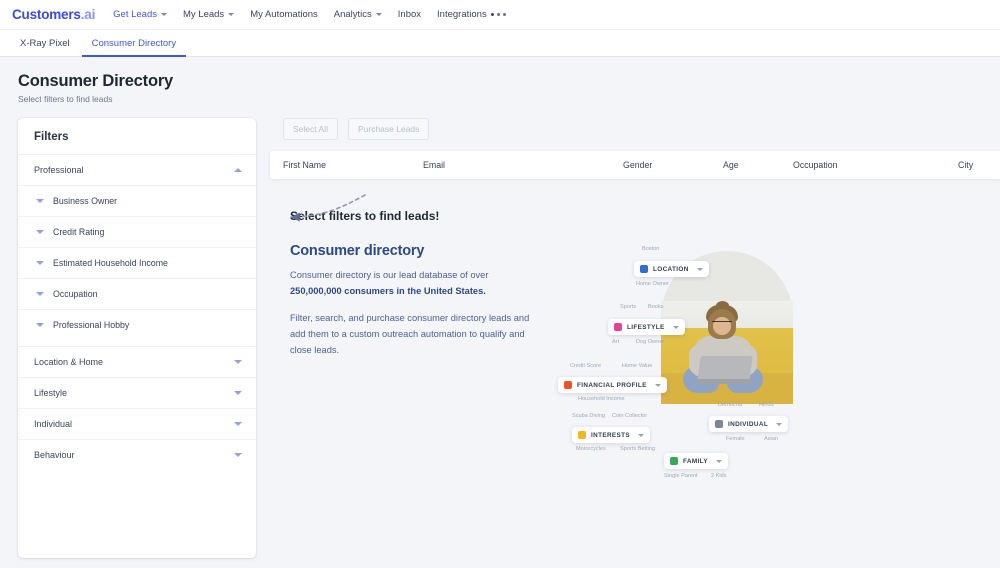 This screenshot has width=1000, height=568. What do you see at coordinates (46, 14) in the screenshot?
I see `logo-brand-text: Customers` at bounding box center [46, 14].